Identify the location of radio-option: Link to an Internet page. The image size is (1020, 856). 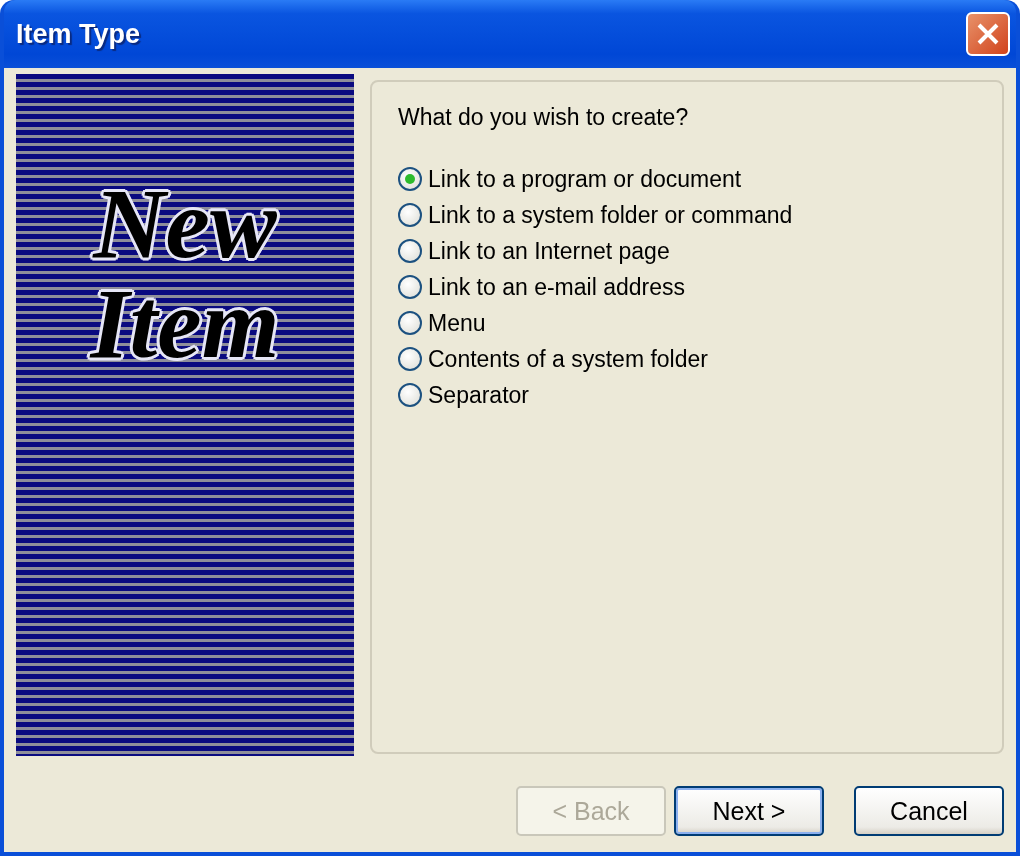
(687, 251).